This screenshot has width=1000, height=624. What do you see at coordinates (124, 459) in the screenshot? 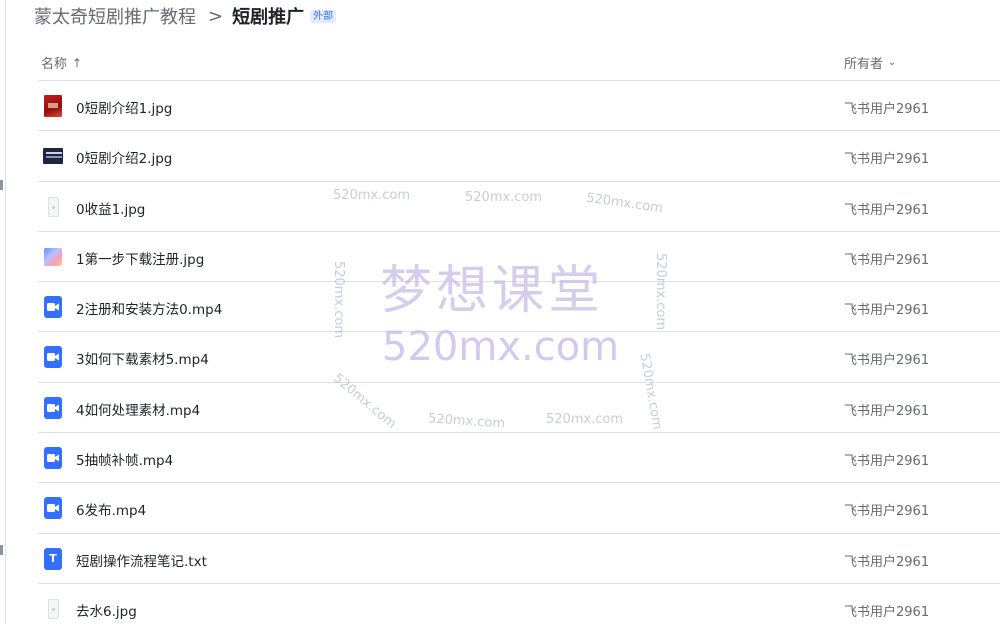
I see `file-name: 5抽帧补帧.mp4` at bounding box center [124, 459].